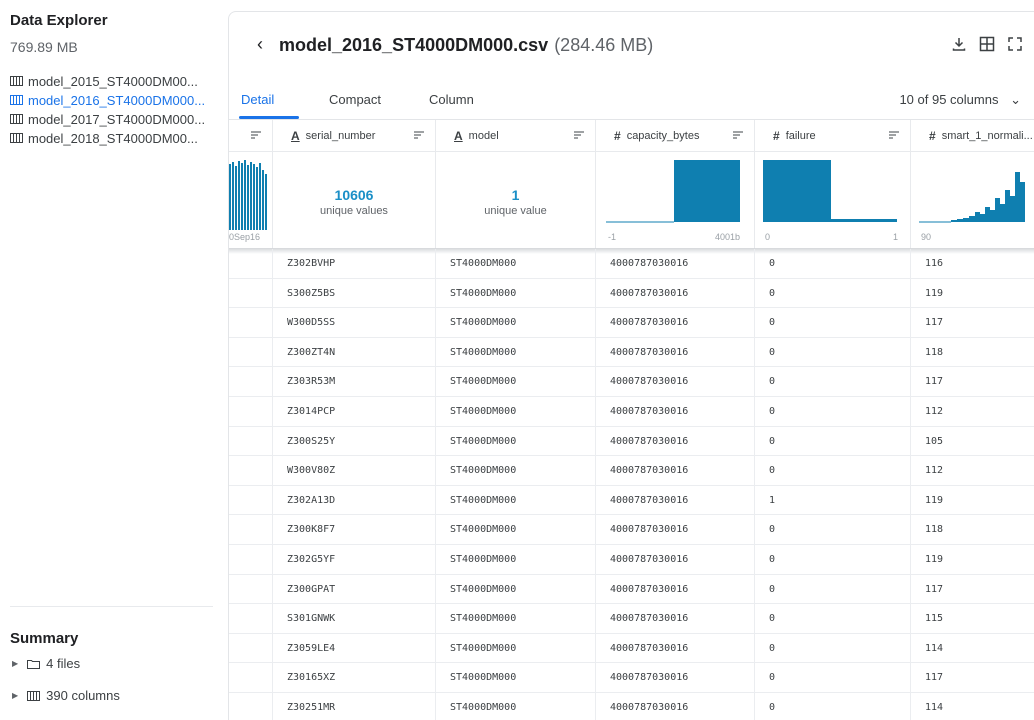 The height and width of the screenshot is (720, 1034). What do you see at coordinates (1015, 44) in the screenshot?
I see `fullscreen-icon` at bounding box center [1015, 44].